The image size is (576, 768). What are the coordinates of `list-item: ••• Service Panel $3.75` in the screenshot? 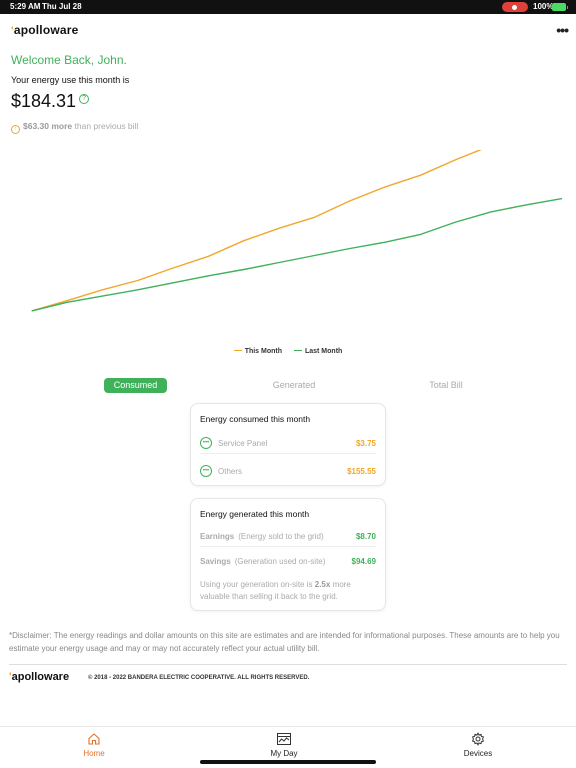 It's located at (288, 444).